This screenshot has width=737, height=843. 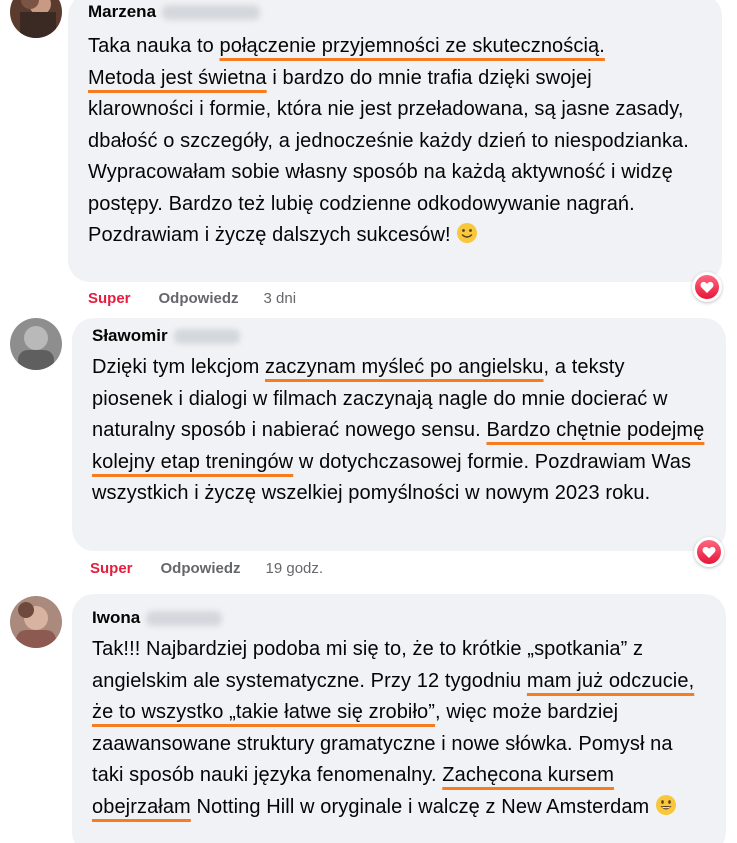 What do you see at coordinates (154, 46) in the screenshot?
I see `comment-segment: Taka nauka to` at bounding box center [154, 46].